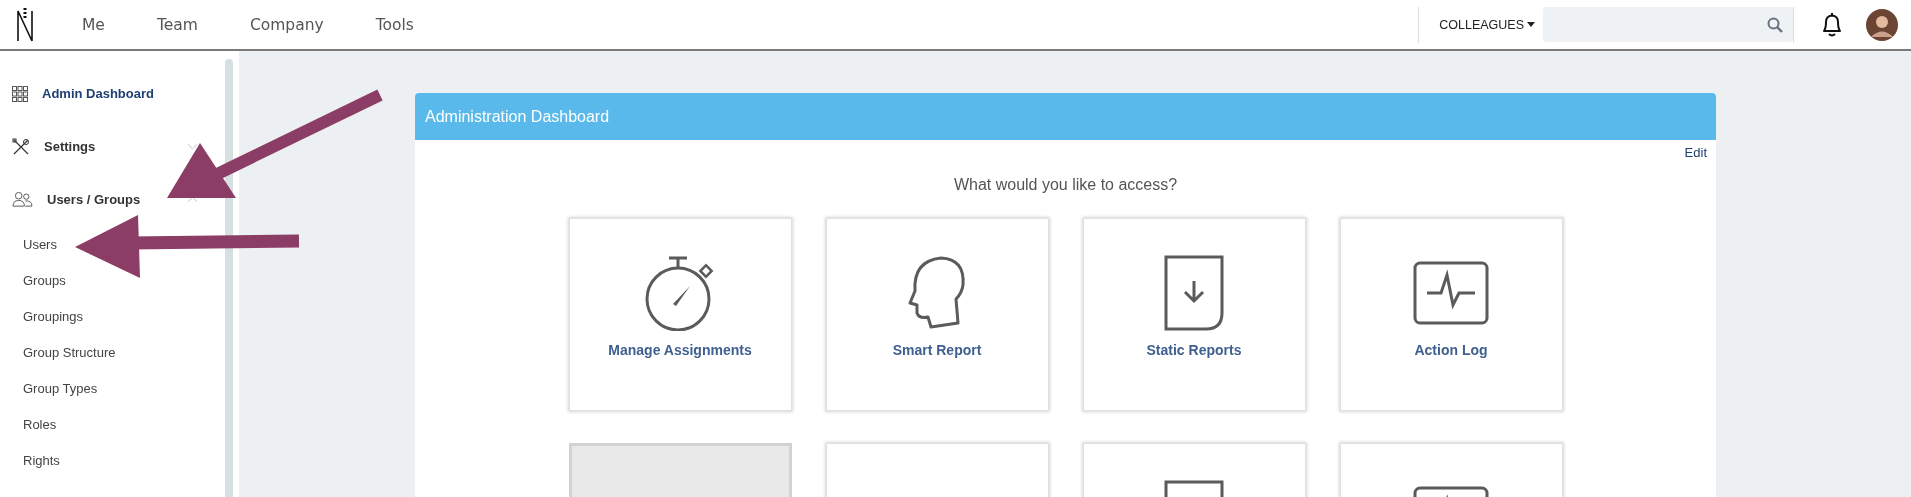  What do you see at coordinates (1695, 152) in the screenshot?
I see `edit-link: Edit` at bounding box center [1695, 152].